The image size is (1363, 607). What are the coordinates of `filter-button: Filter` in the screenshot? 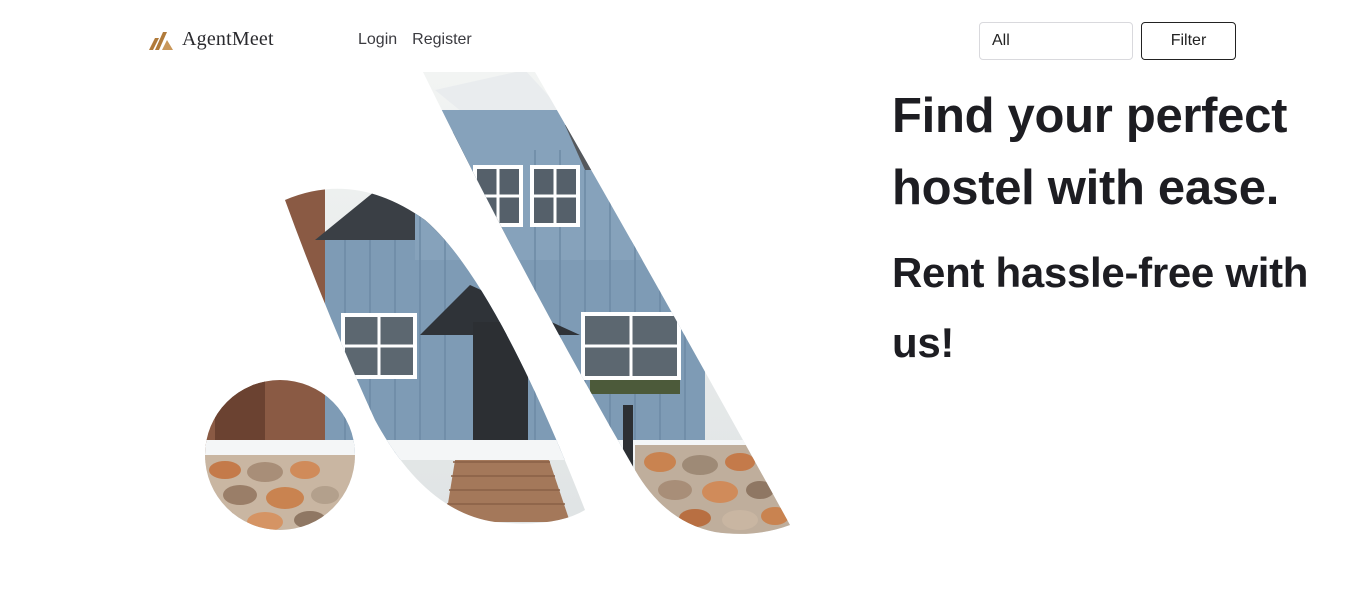 It's located at (1188, 41).